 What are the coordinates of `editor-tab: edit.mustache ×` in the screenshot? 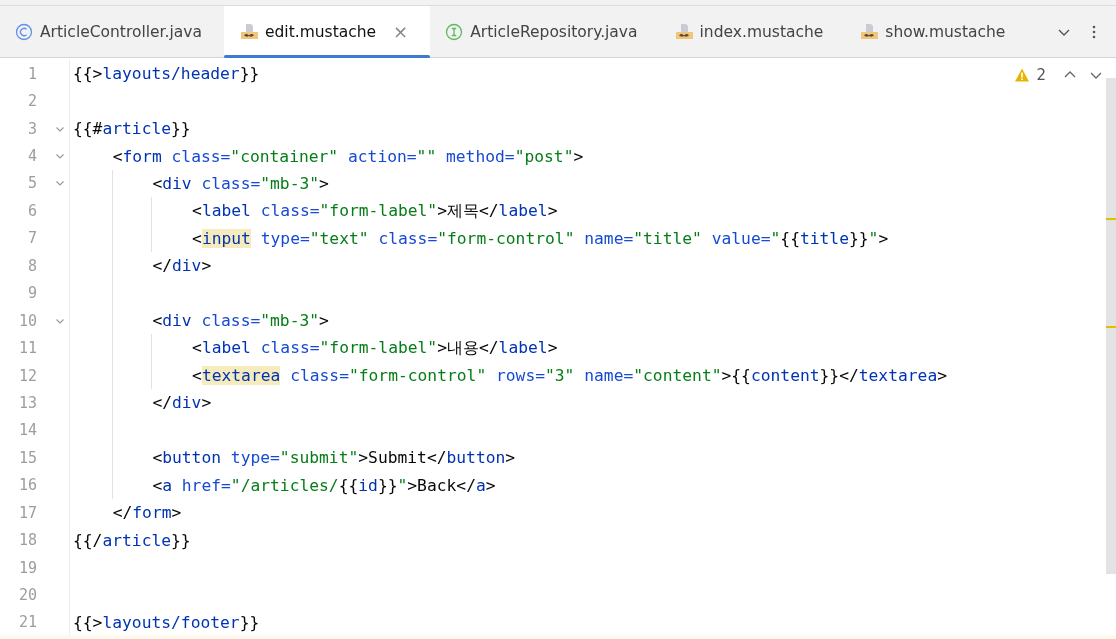 It's located at (327, 31).